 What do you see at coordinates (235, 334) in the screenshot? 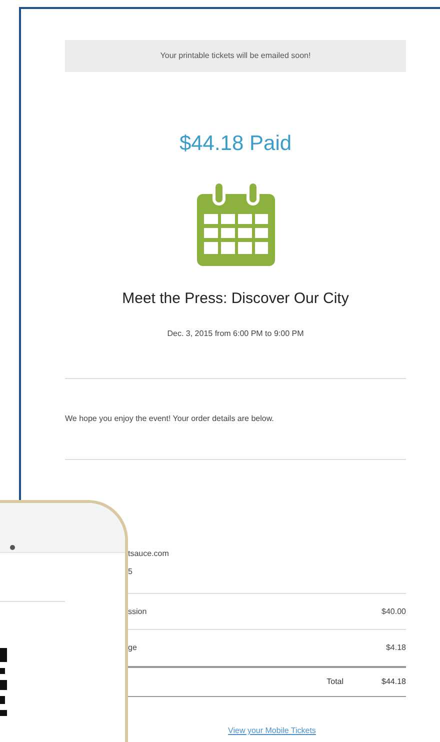
I see `event-date: Dec. 3, 2015 from 6:00 PM to 9:00 PM` at bounding box center [235, 334].